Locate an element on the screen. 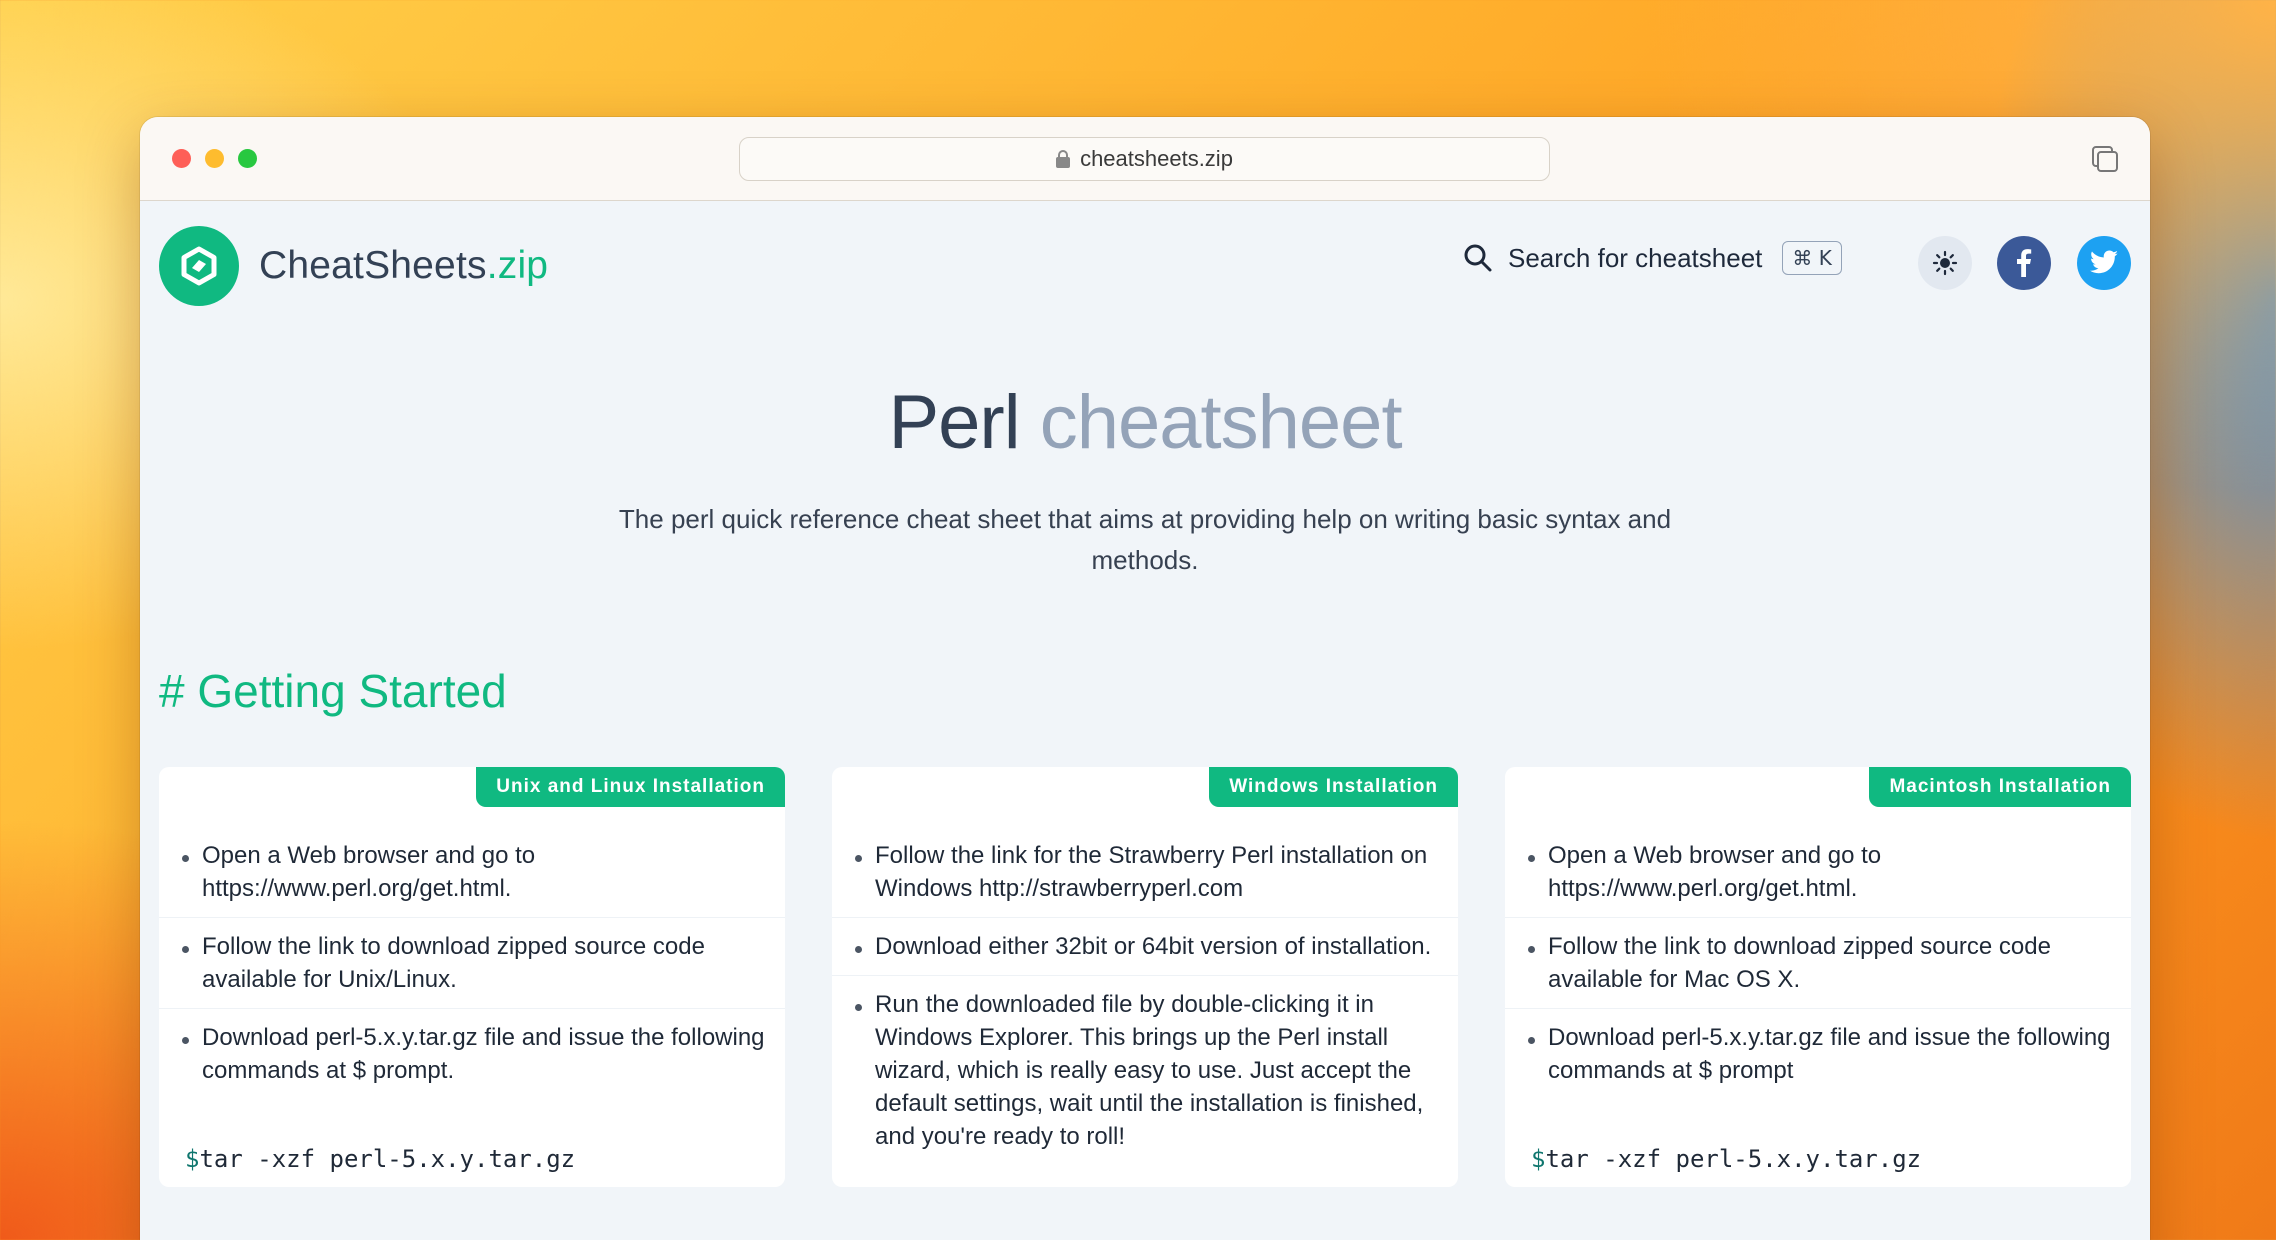 Image resolution: width=2276 pixels, height=1240 pixels. logo-text: CheatSheets.zip is located at coordinates (403, 266).